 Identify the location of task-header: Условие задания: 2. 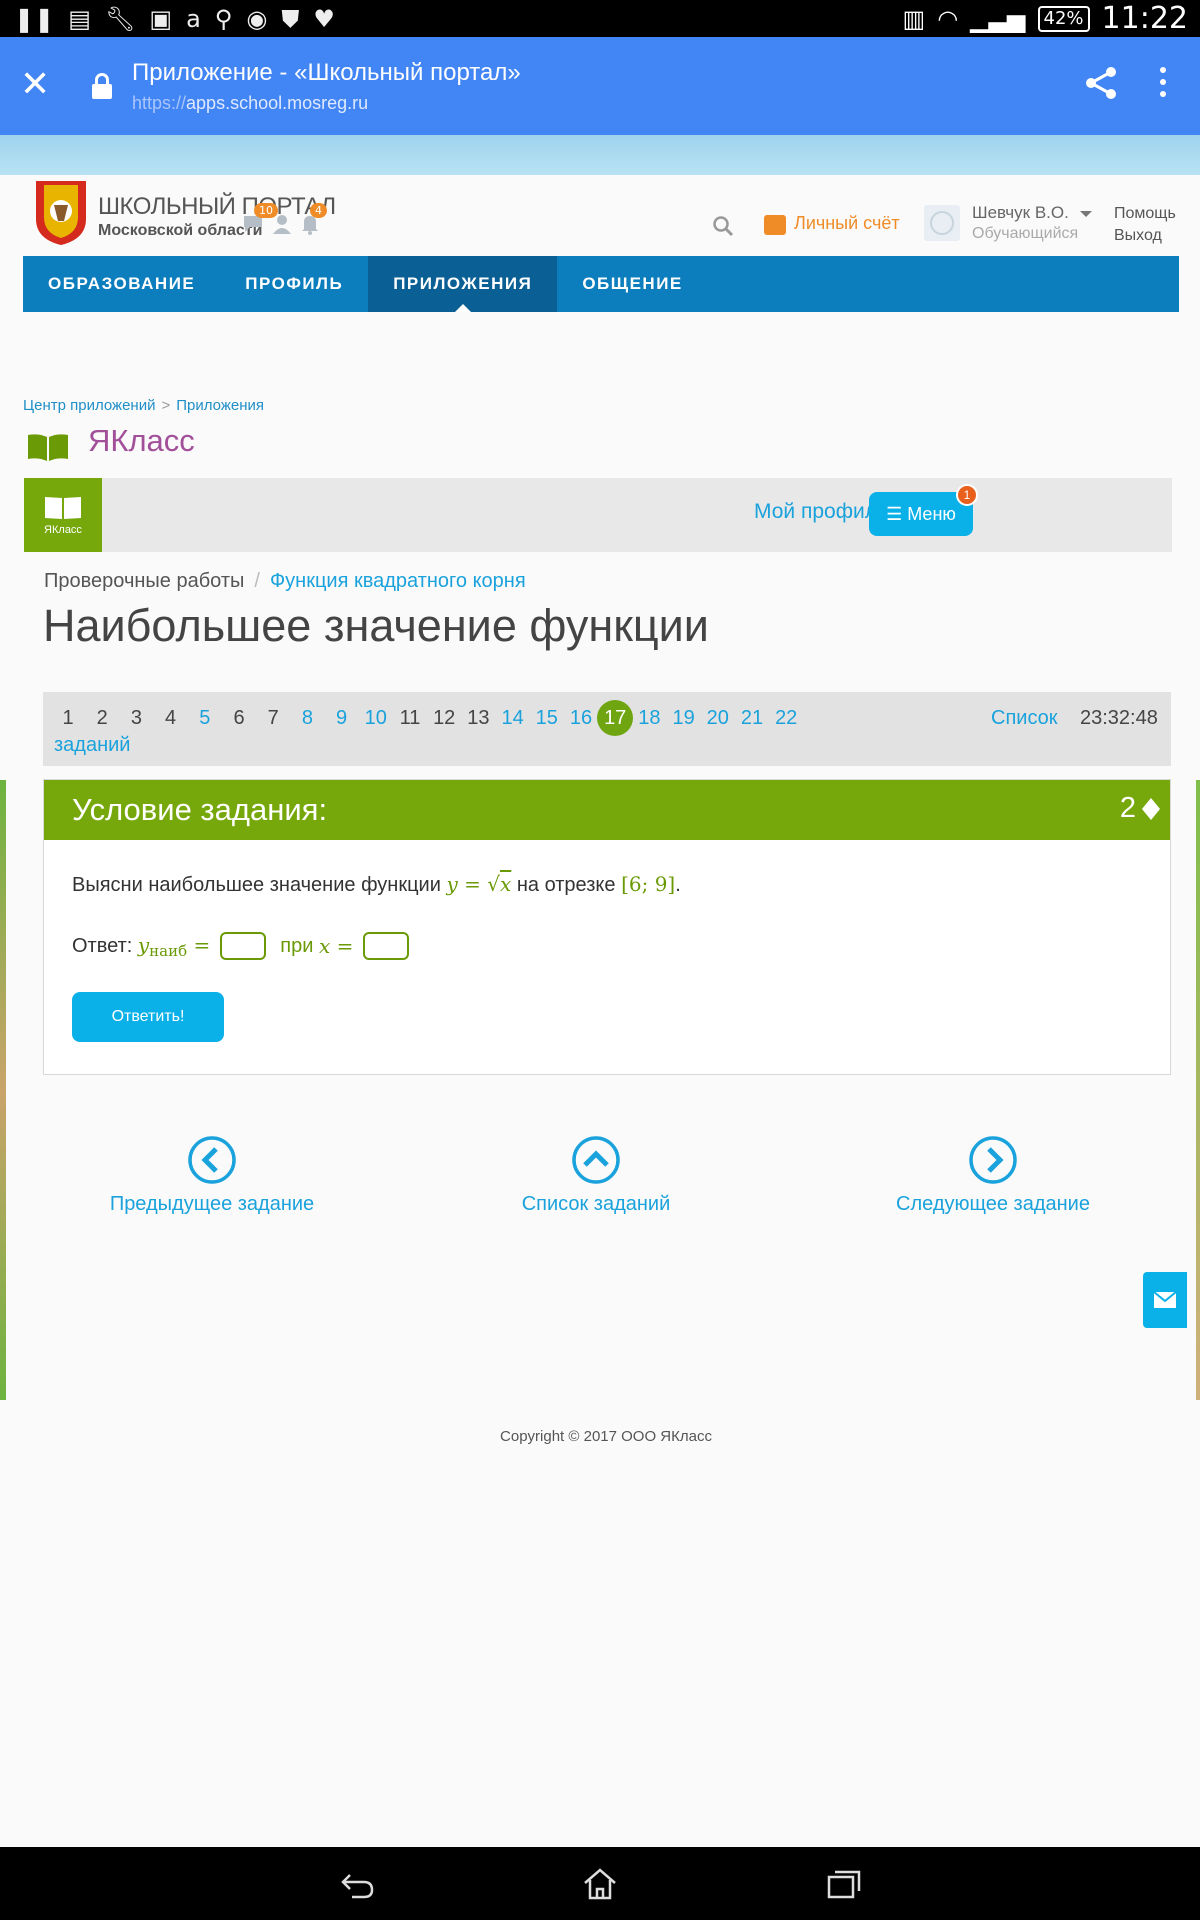
(607, 810).